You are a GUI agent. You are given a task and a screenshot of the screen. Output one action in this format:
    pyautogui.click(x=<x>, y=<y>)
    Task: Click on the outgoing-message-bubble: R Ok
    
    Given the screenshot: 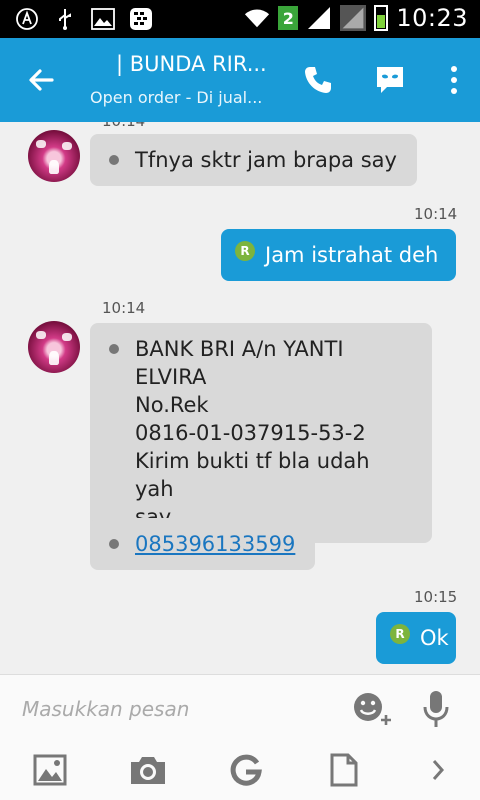 What is the action you would take?
    pyautogui.click(x=416, y=638)
    